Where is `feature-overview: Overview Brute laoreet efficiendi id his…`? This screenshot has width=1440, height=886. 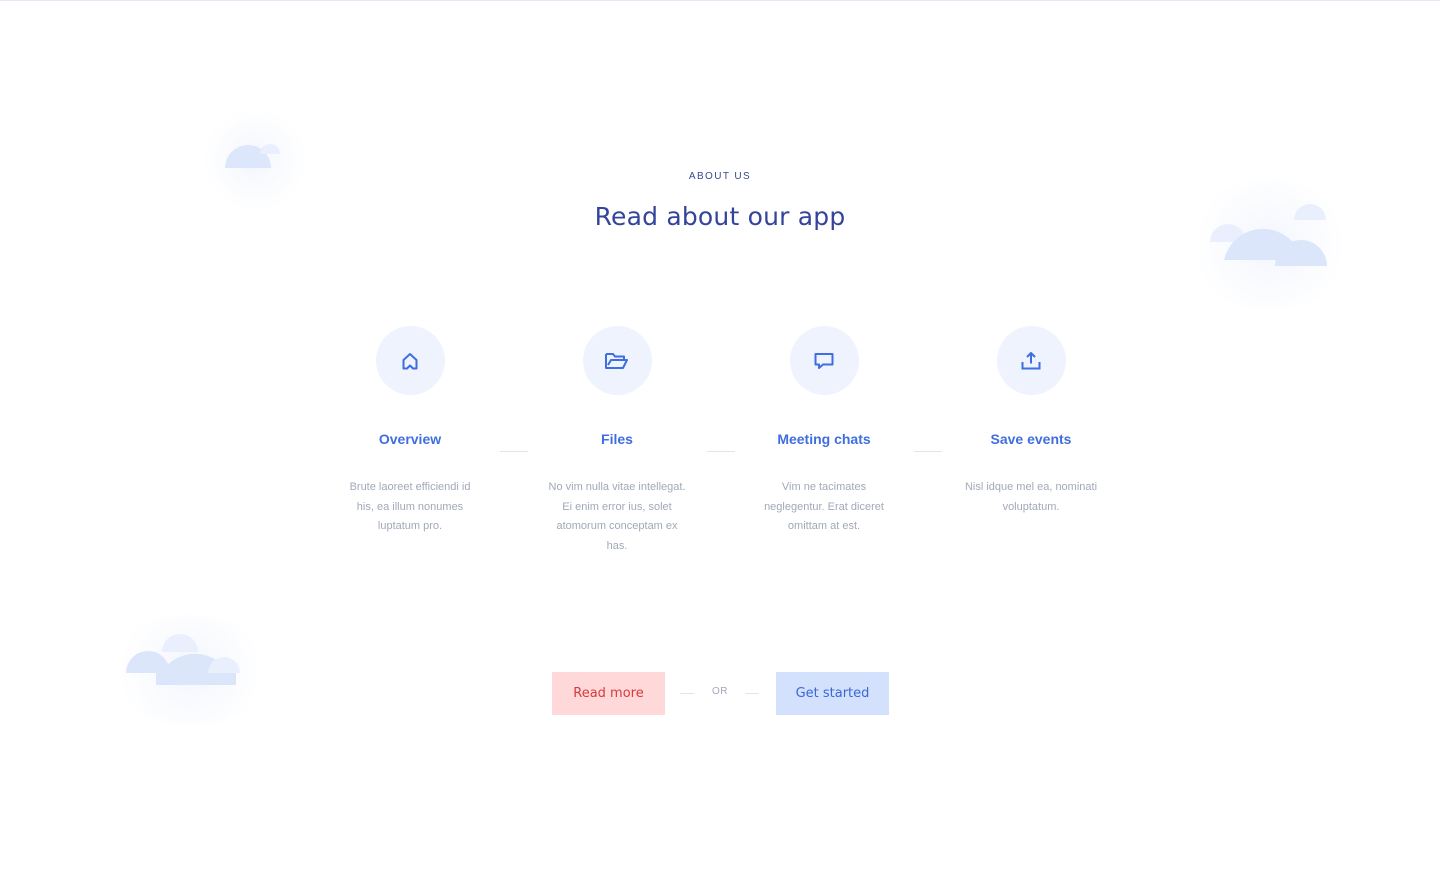 feature-overview: Overview Brute laoreet efficiendi id his… is located at coordinates (410, 431).